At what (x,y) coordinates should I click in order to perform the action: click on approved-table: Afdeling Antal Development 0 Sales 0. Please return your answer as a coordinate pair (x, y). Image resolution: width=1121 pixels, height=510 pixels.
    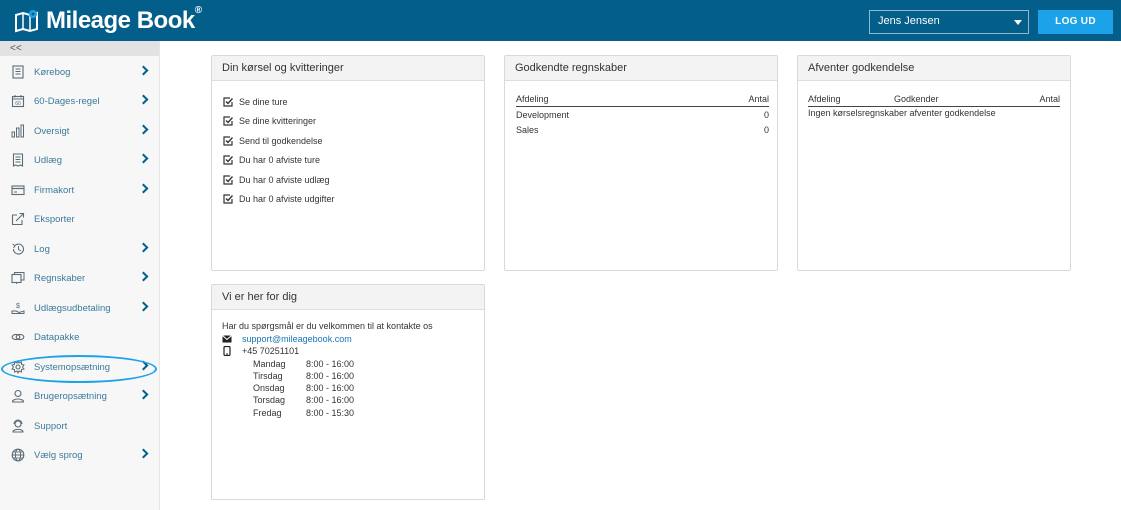
    Looking at the image, I should click on (642, 115).